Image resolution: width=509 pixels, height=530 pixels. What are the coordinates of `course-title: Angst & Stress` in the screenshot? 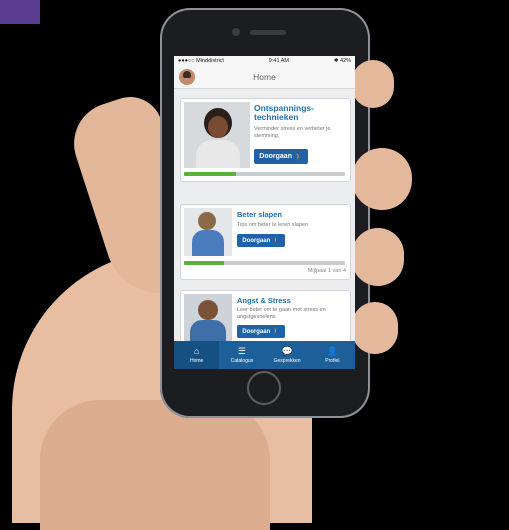 It's located at (264, 300).